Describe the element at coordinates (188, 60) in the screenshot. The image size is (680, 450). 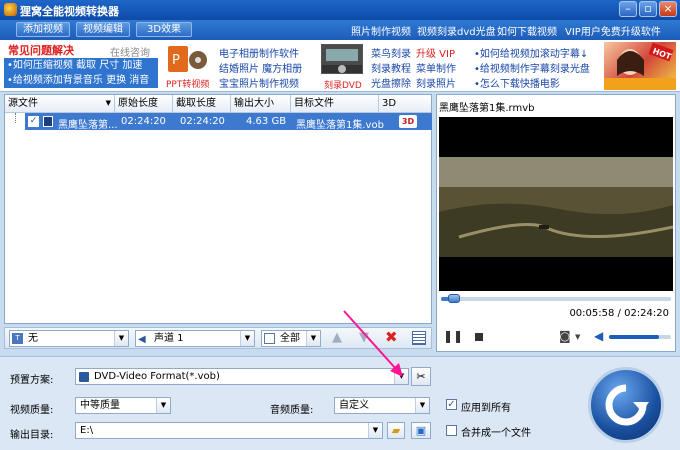
I see `ppt-icon: P` at that location.